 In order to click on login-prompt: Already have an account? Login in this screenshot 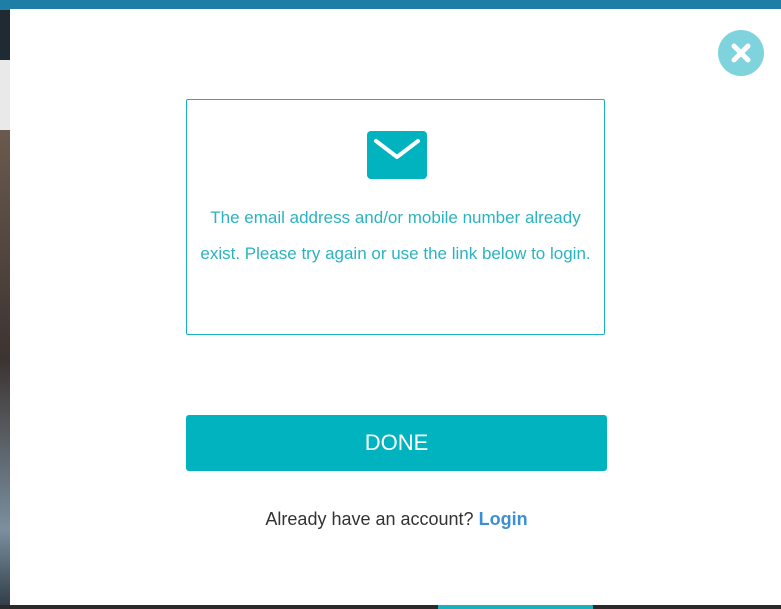, I will do `click(396, 519)`.